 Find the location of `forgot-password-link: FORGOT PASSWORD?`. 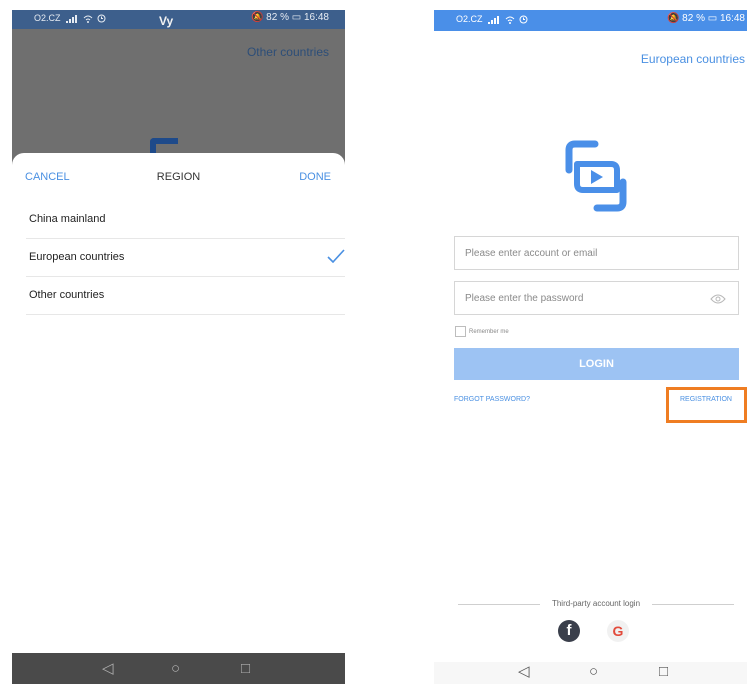

forgot-password-link: FORGOT PASSWORD? is located at coordinates (492, 399).